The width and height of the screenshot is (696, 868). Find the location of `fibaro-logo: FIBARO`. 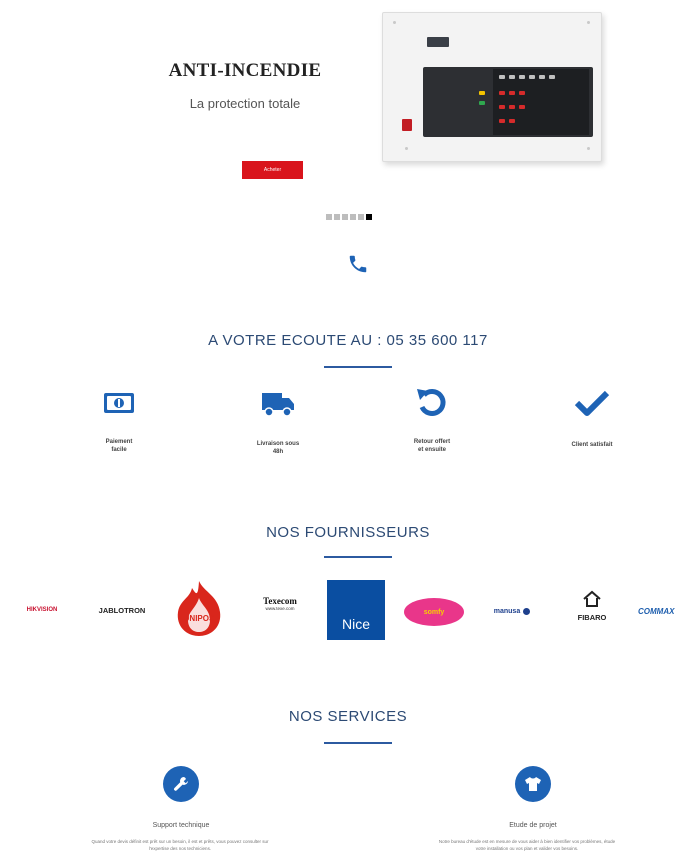

fibaro-logo: FIBARO is located at coordinates (592, 612).